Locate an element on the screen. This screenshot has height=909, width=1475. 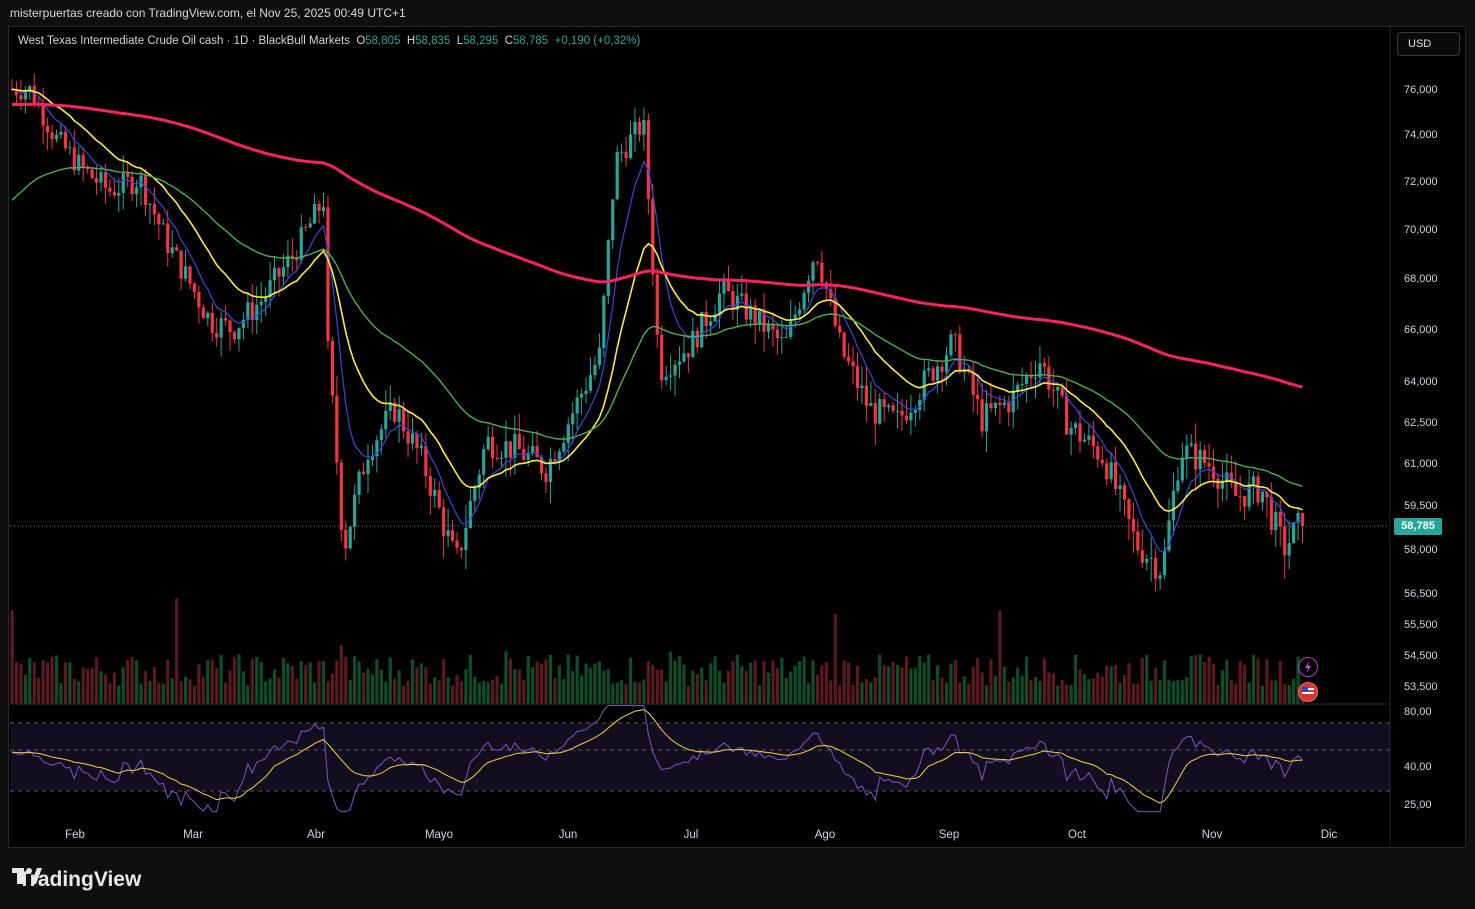
lightning-icon is located at coordinates (1308, 667).